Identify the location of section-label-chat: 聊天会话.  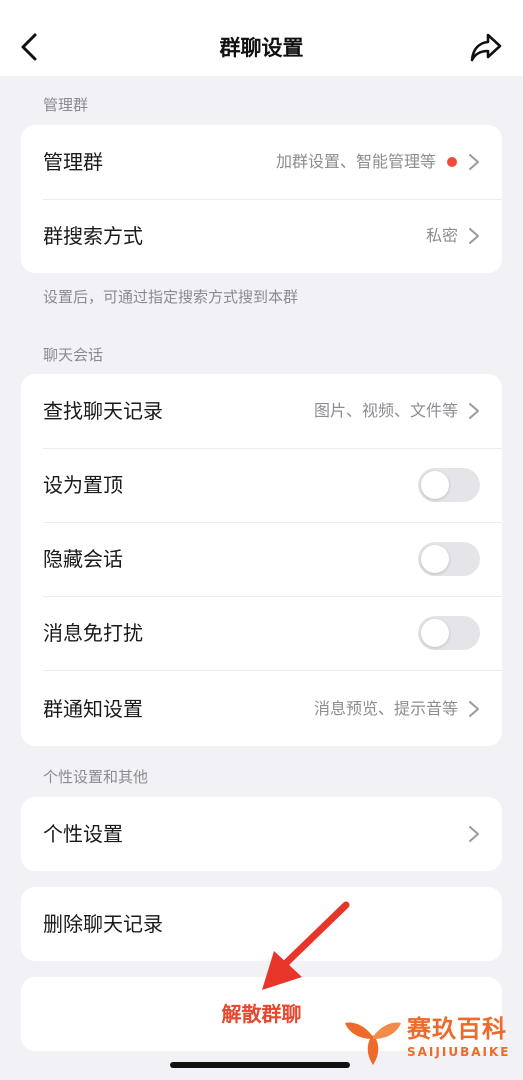
(73, 355).